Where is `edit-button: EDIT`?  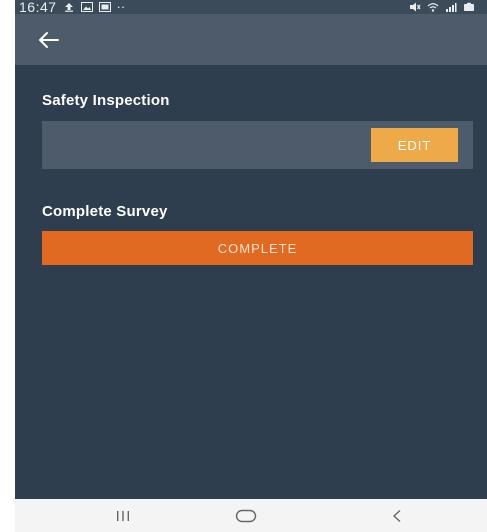
edit-button: EDIT is located at coordinates (414, 145).